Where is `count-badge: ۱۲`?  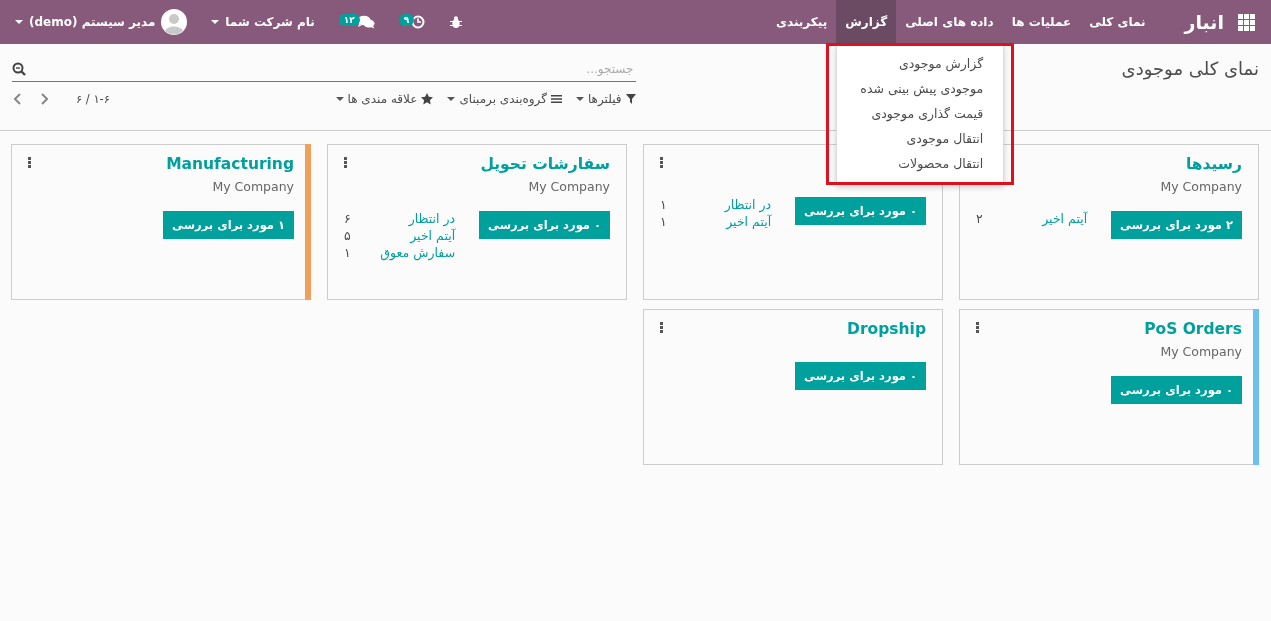
count-badge: ۱۲ is located at coordinates (349, 20).